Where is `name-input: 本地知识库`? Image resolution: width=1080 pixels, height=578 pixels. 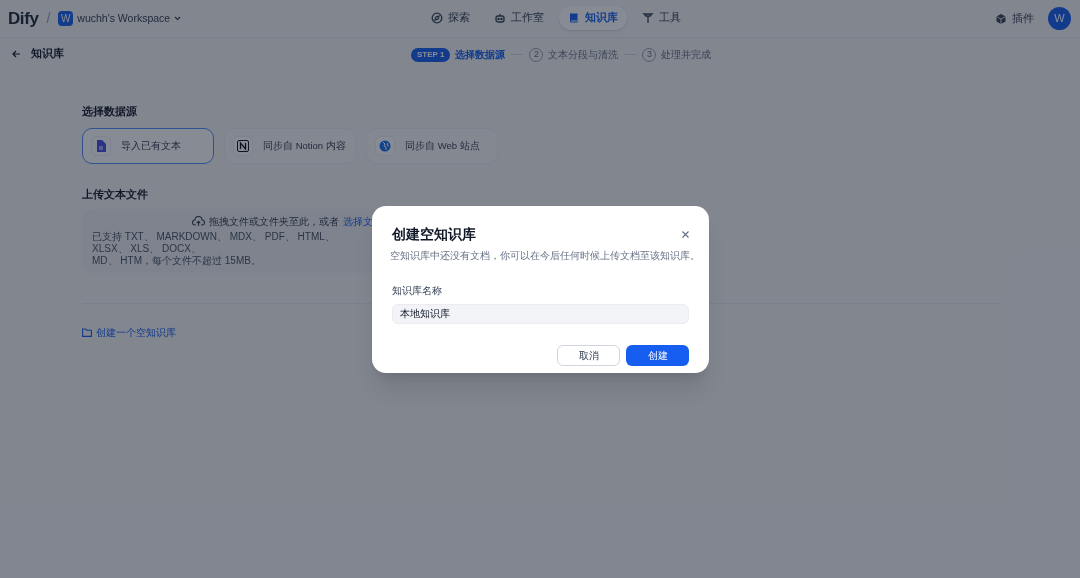 name-input: 本地知识库 is located at coordinates (540, 314).